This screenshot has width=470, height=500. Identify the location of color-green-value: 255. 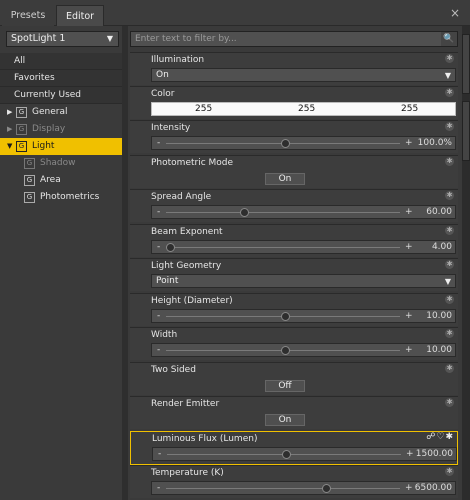
(306, 109).